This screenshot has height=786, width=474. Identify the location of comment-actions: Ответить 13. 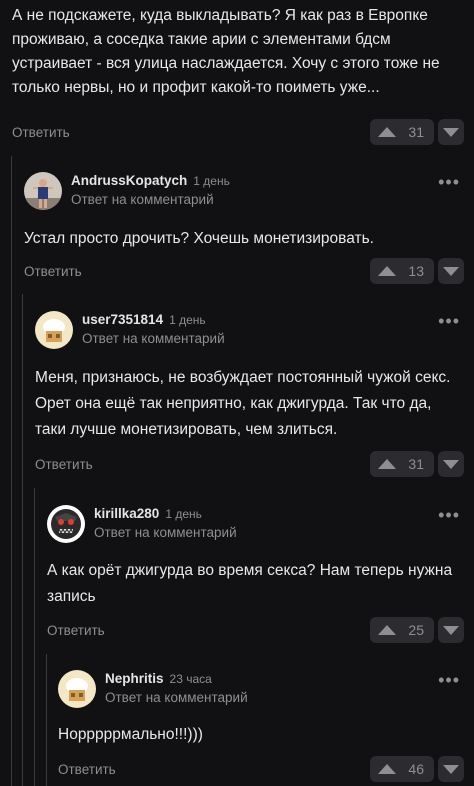
(244, 271).